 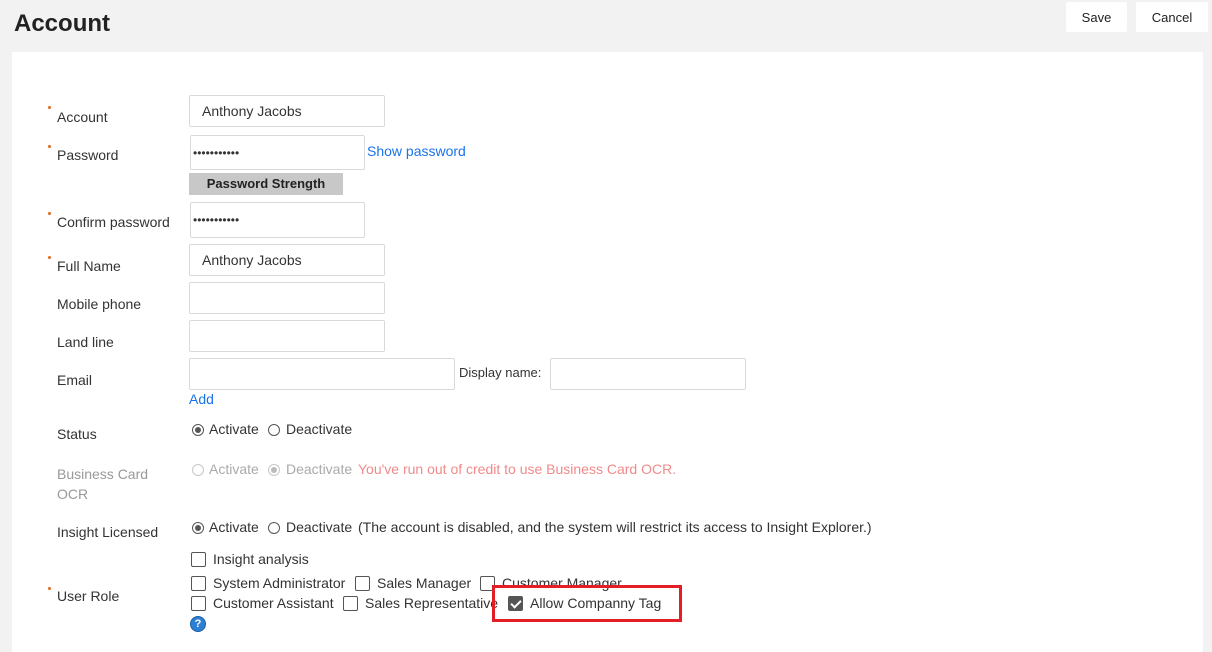 What do you see at coordinates (198, 470) in the screenshot?
I see `ocr-activate-radio` at bounding box center [198, 470].